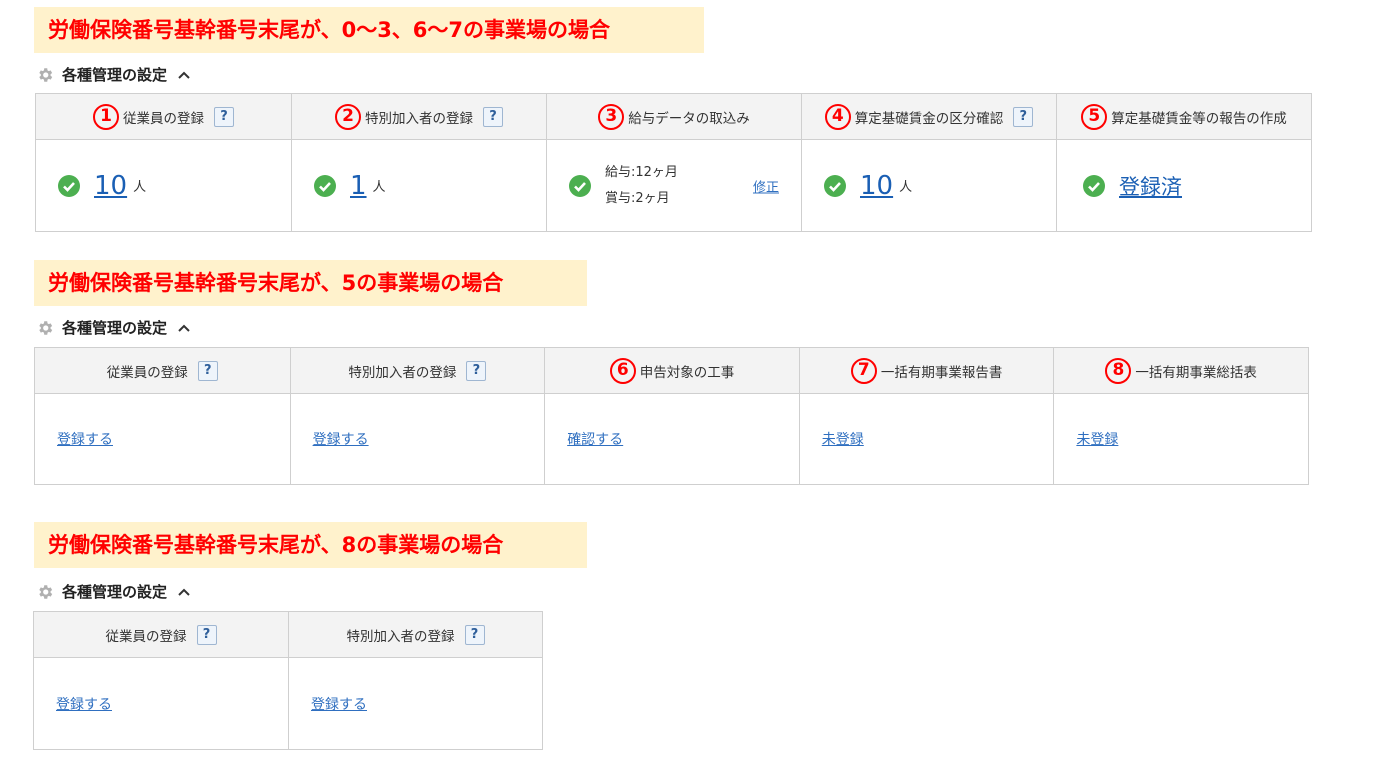 Image resolution: width=1391 pixels, height=759 pixels. What do you see at coordinates (687, 372) in the screenshot?
I see `column-title: 申告対象の工事` at bounding box center [687, 372].